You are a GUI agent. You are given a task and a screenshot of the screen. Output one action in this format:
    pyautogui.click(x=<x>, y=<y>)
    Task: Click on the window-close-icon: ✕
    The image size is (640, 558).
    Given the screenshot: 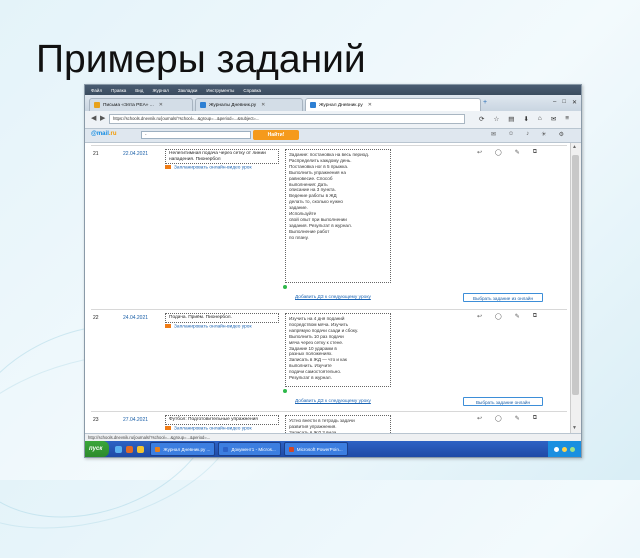 What is the action you would take?
    pyautogui.click(x=574, y=102)
    